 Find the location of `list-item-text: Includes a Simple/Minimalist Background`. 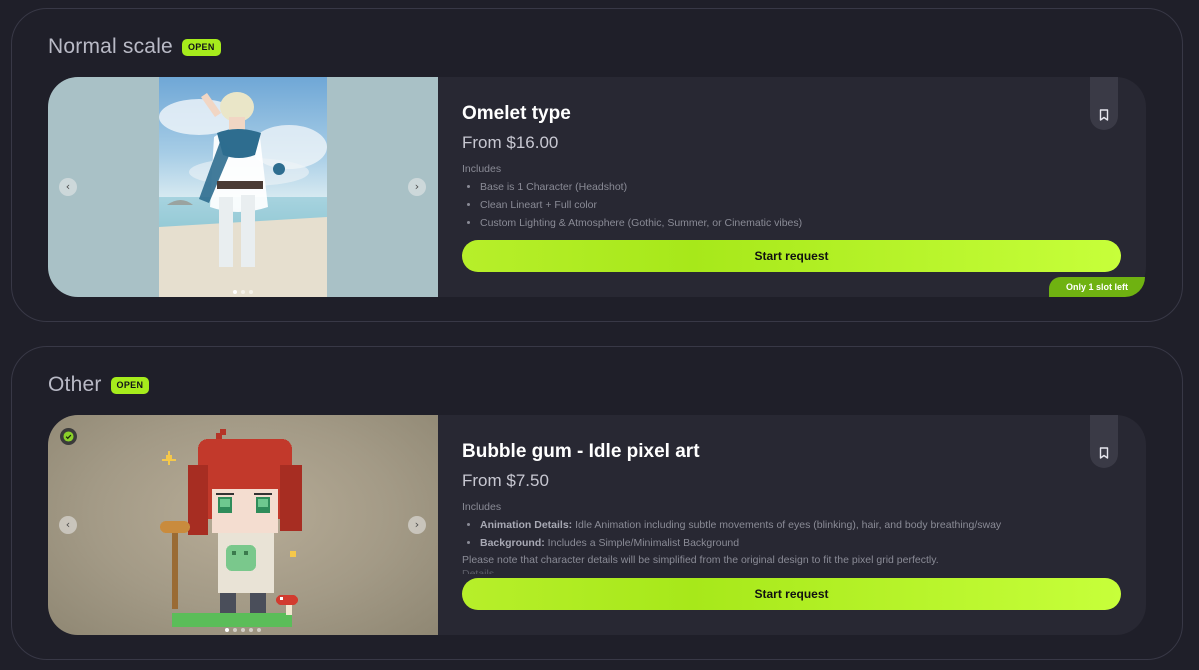

list-item-text: Includes a Simple/Minimalist Background is located at coordinates (642, 543).